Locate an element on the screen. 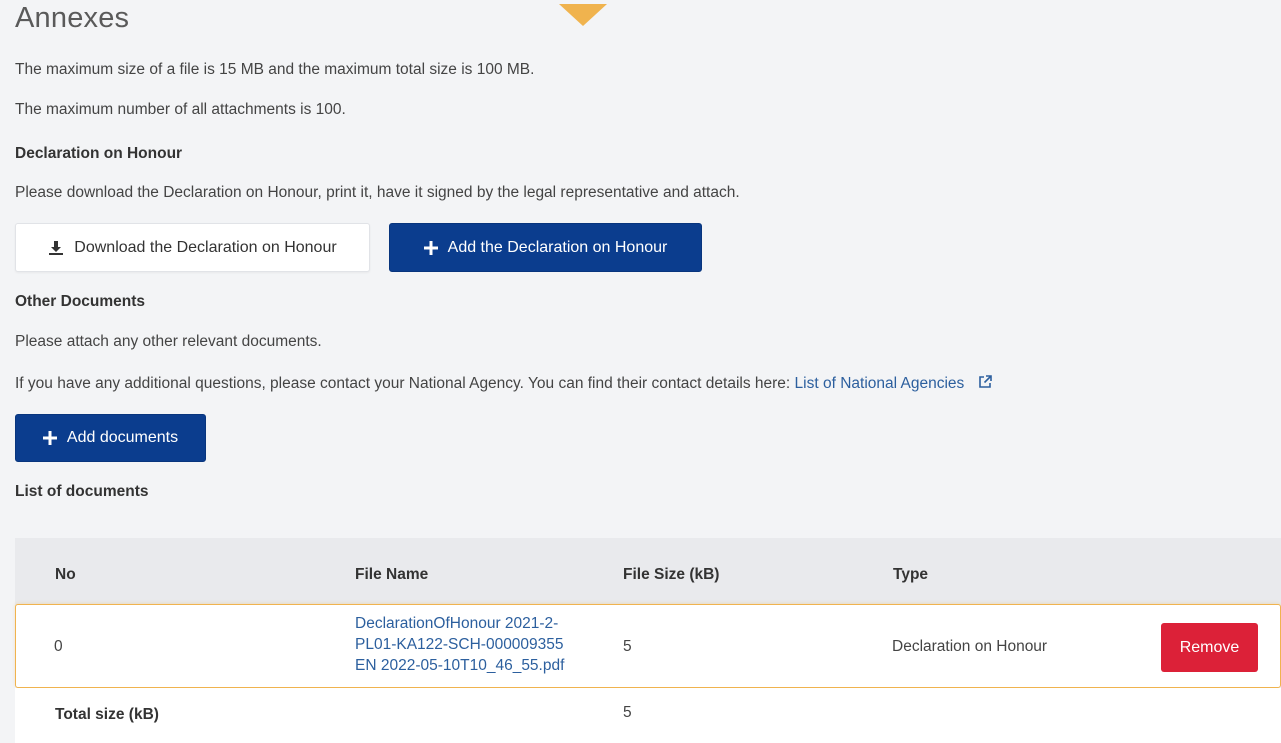 The image size is (1281, 743). declaration-heading: Declaration on Honour is located at coordinates (99, 153).